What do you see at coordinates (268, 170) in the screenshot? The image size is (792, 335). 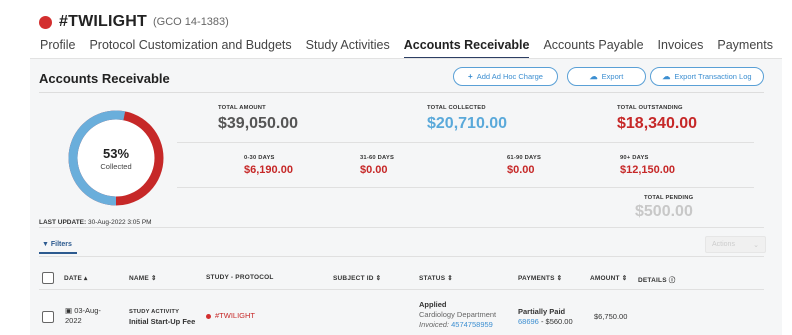 I see `days-0-30-value: $6,190.00` at bounding box center [268, 170].